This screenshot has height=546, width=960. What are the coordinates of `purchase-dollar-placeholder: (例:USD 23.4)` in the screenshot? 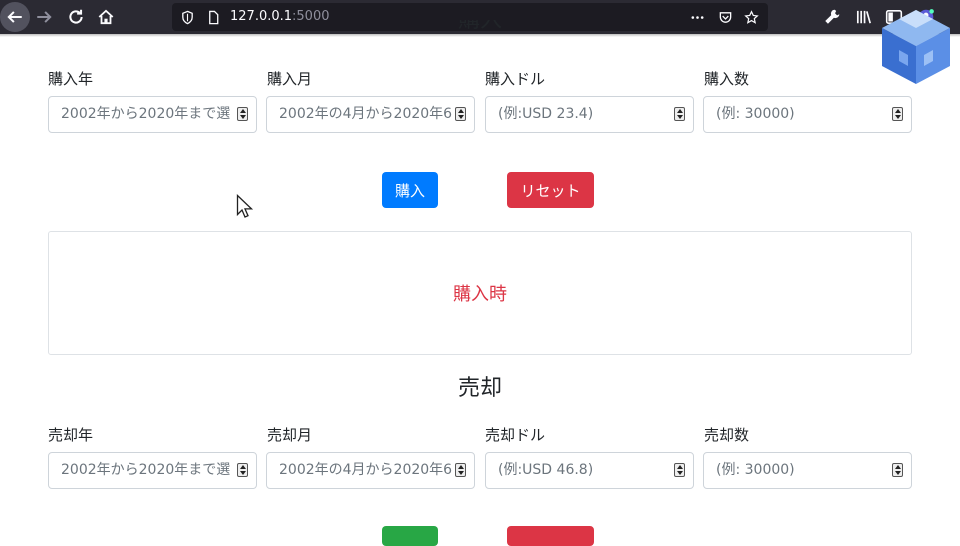 It's located at (546, 114).